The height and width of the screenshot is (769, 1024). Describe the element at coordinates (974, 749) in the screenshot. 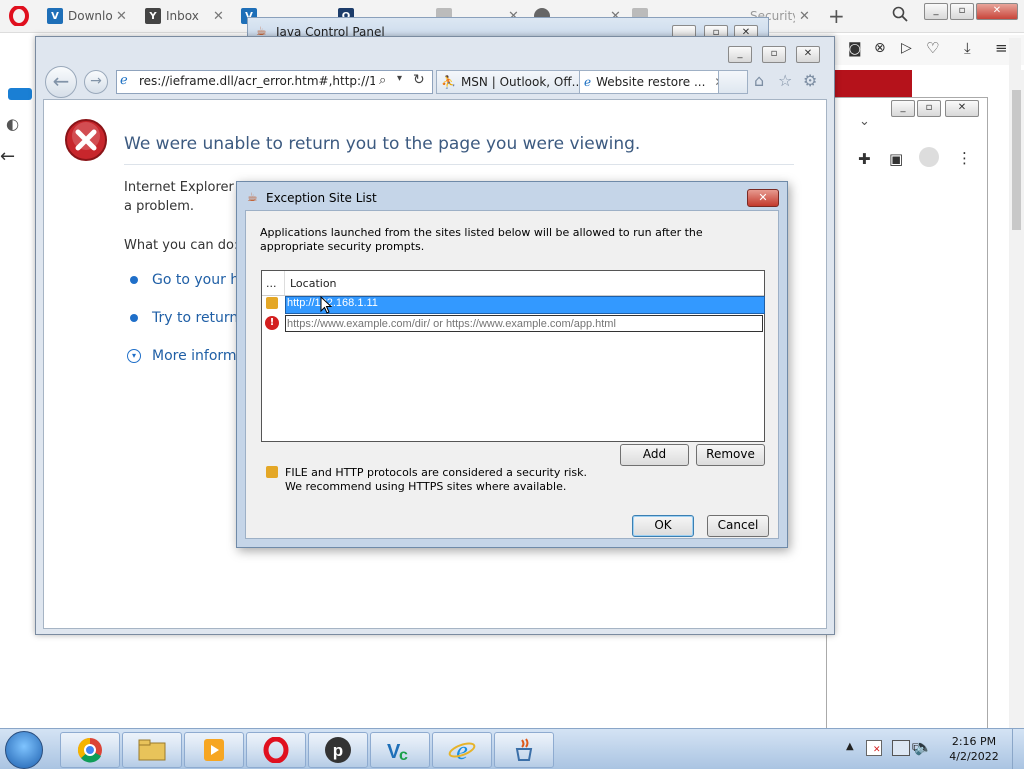

I see `clock: 2:16 PM 4/2/2022` at that location.